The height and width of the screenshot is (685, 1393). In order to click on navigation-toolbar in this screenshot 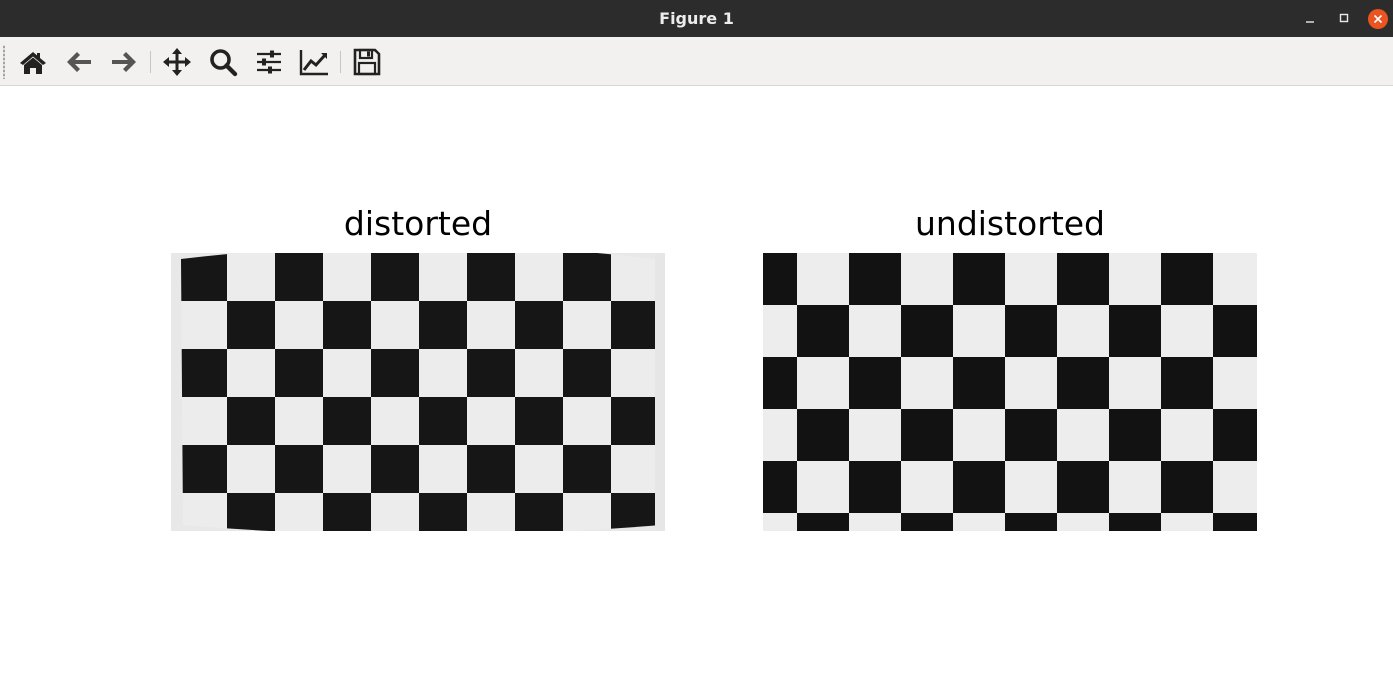, I will do `click(696, 61)`.